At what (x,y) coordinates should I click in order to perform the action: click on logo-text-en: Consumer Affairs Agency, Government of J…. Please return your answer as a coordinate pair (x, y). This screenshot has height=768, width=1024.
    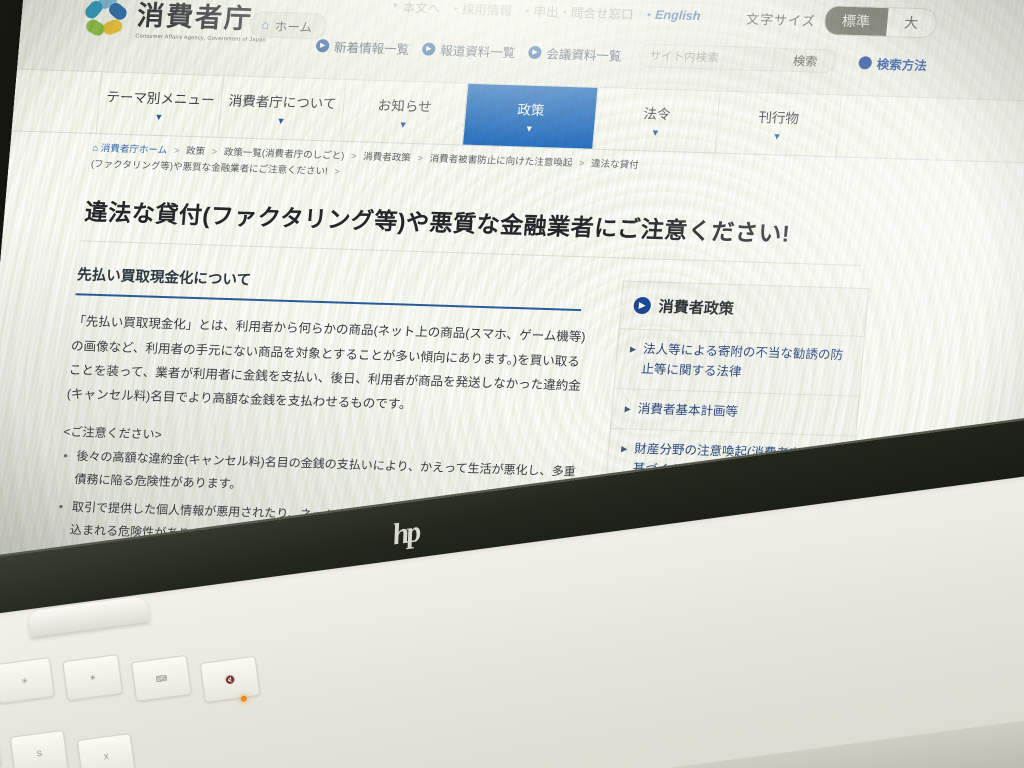
    Looking at the image, I should click on (201, 38).